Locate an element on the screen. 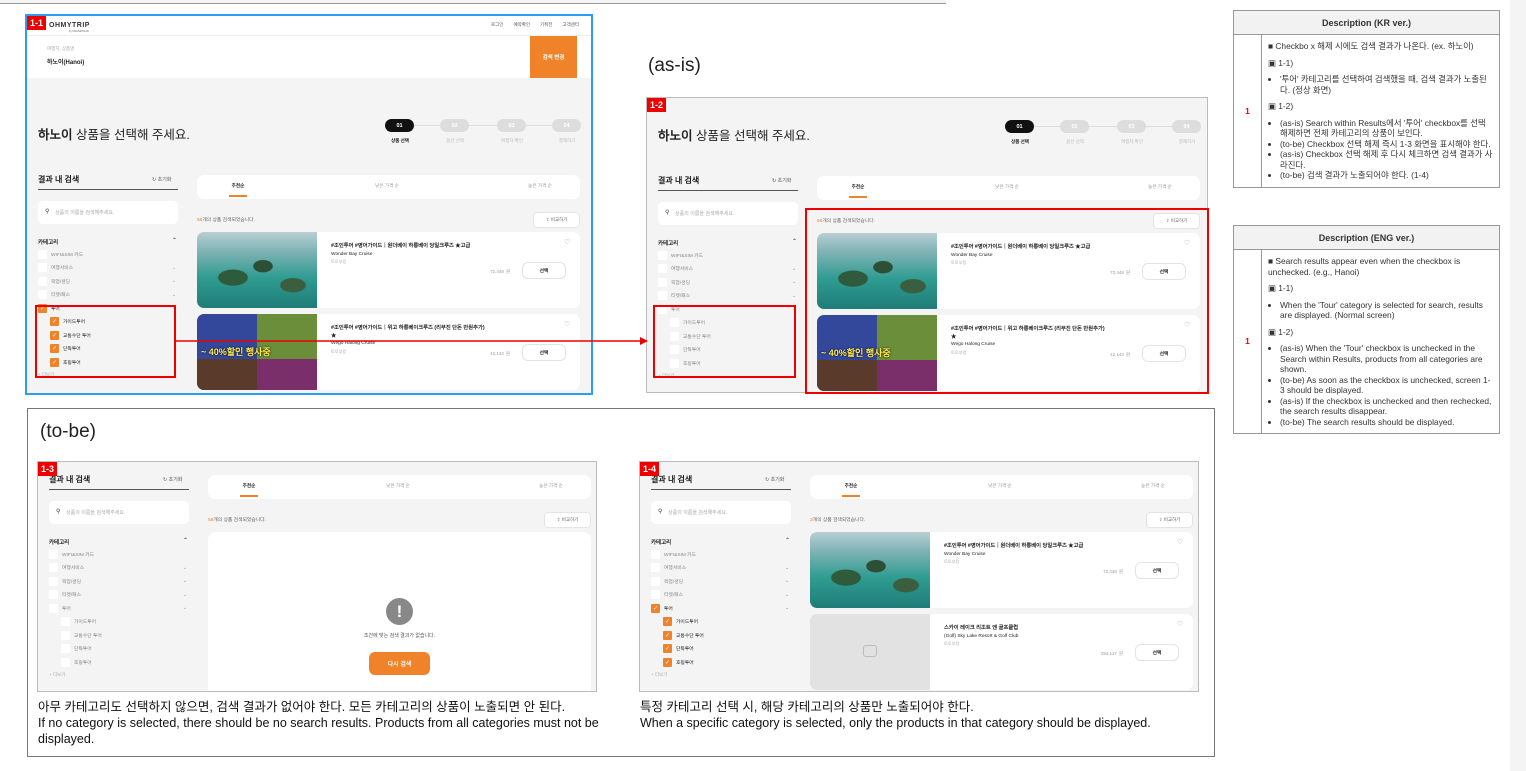  subcategory-checkbox: 호핑투어 is located at coordinates (76, 662).